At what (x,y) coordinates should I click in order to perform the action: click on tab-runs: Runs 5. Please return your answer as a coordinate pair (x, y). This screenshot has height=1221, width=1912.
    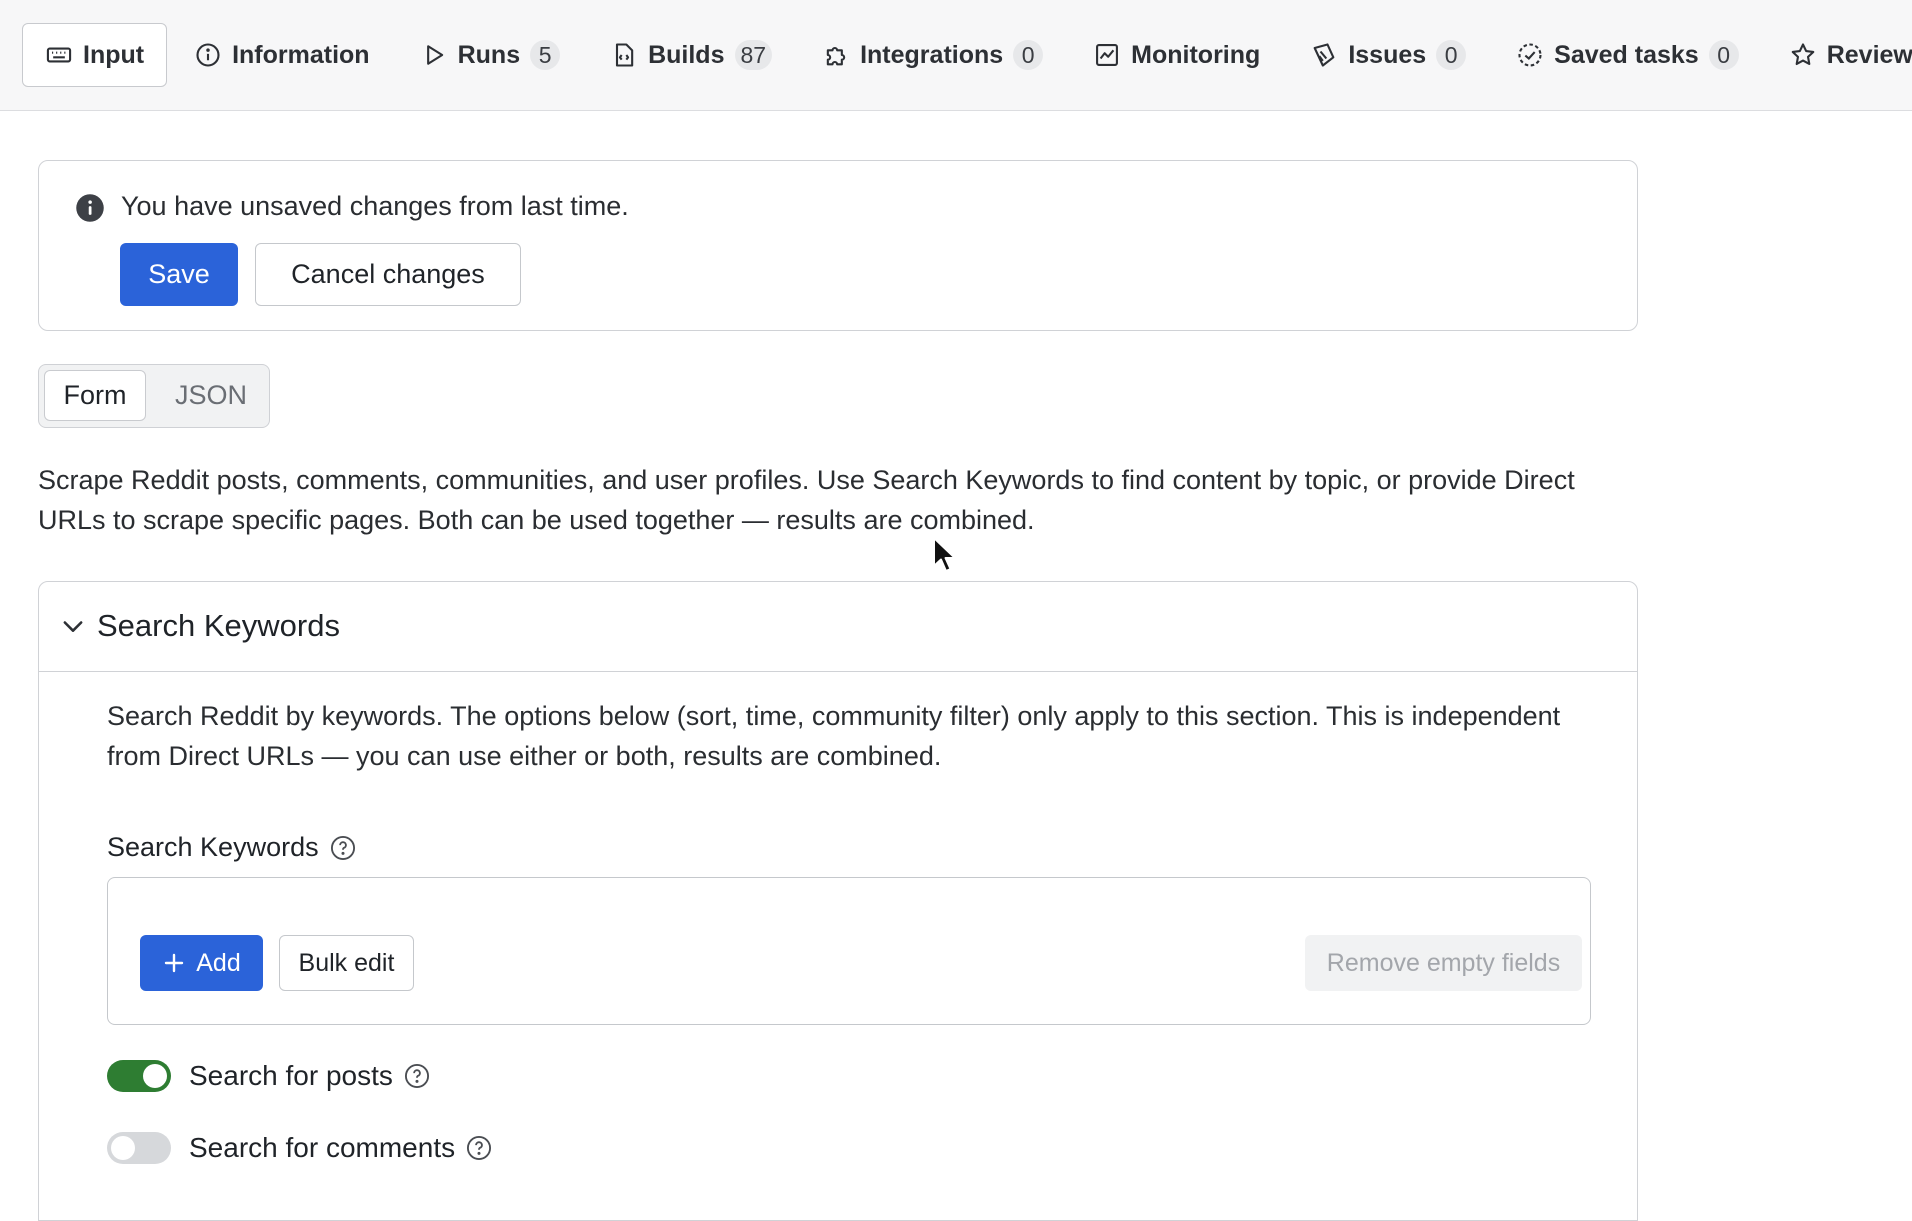
    Looking at the image, I should click on (490, 55).